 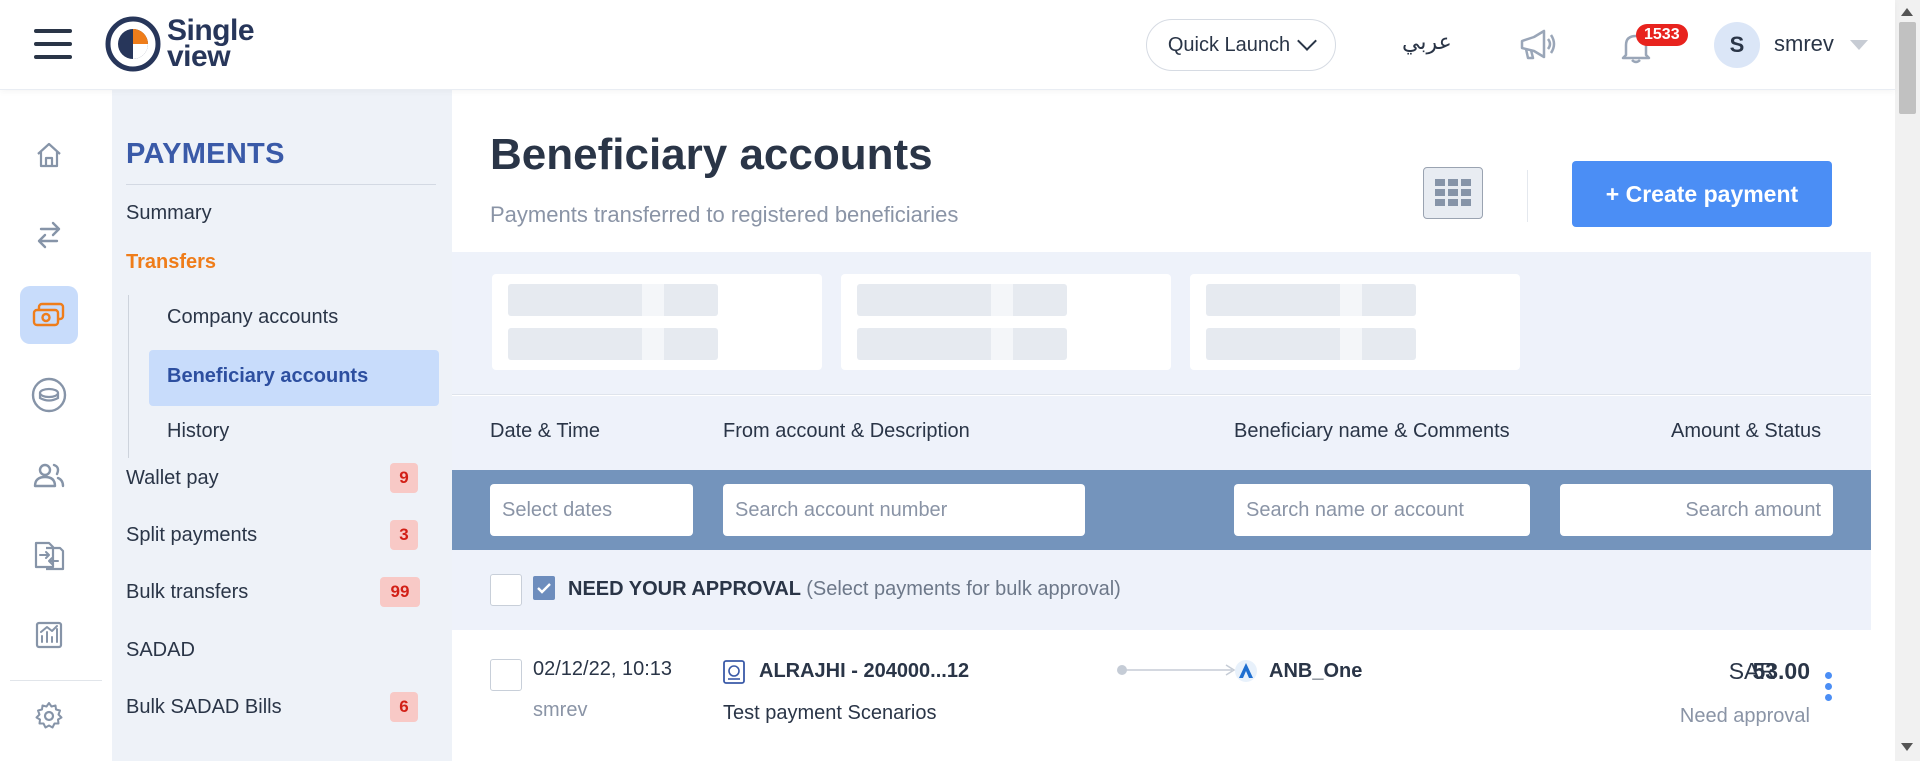 I want to click on summary-cards-band, so click(x=1161, y=323).